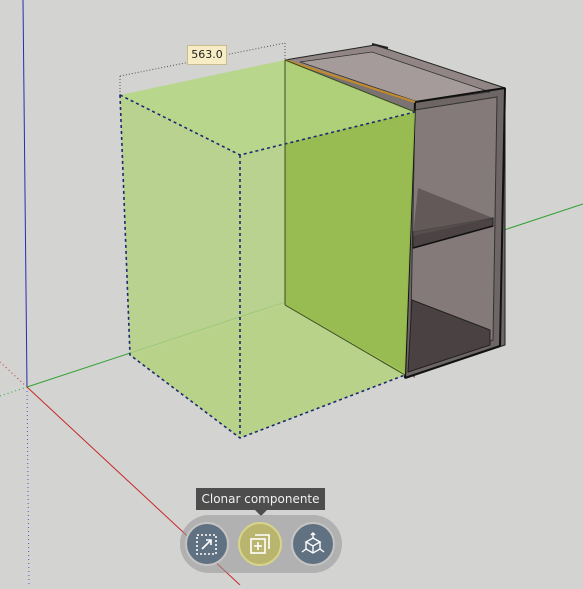  Describe the element at coordinates (260, 499) in the screenshot. I see `tooltip: Clonar componente` at that location.